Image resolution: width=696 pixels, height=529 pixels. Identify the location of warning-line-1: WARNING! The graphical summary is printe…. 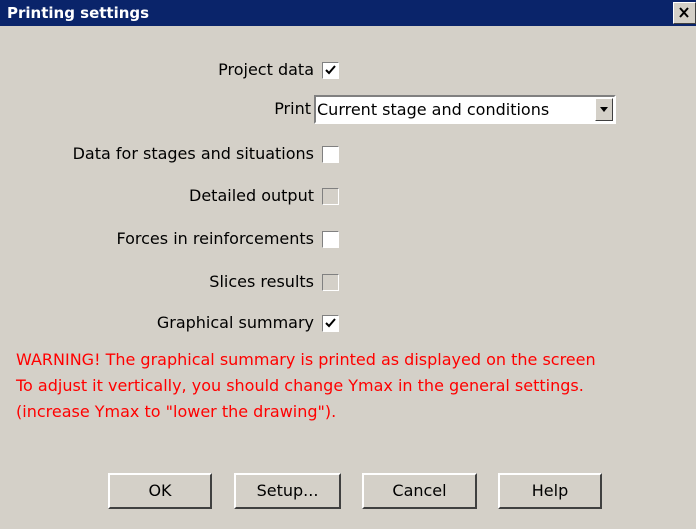
(306, 359).